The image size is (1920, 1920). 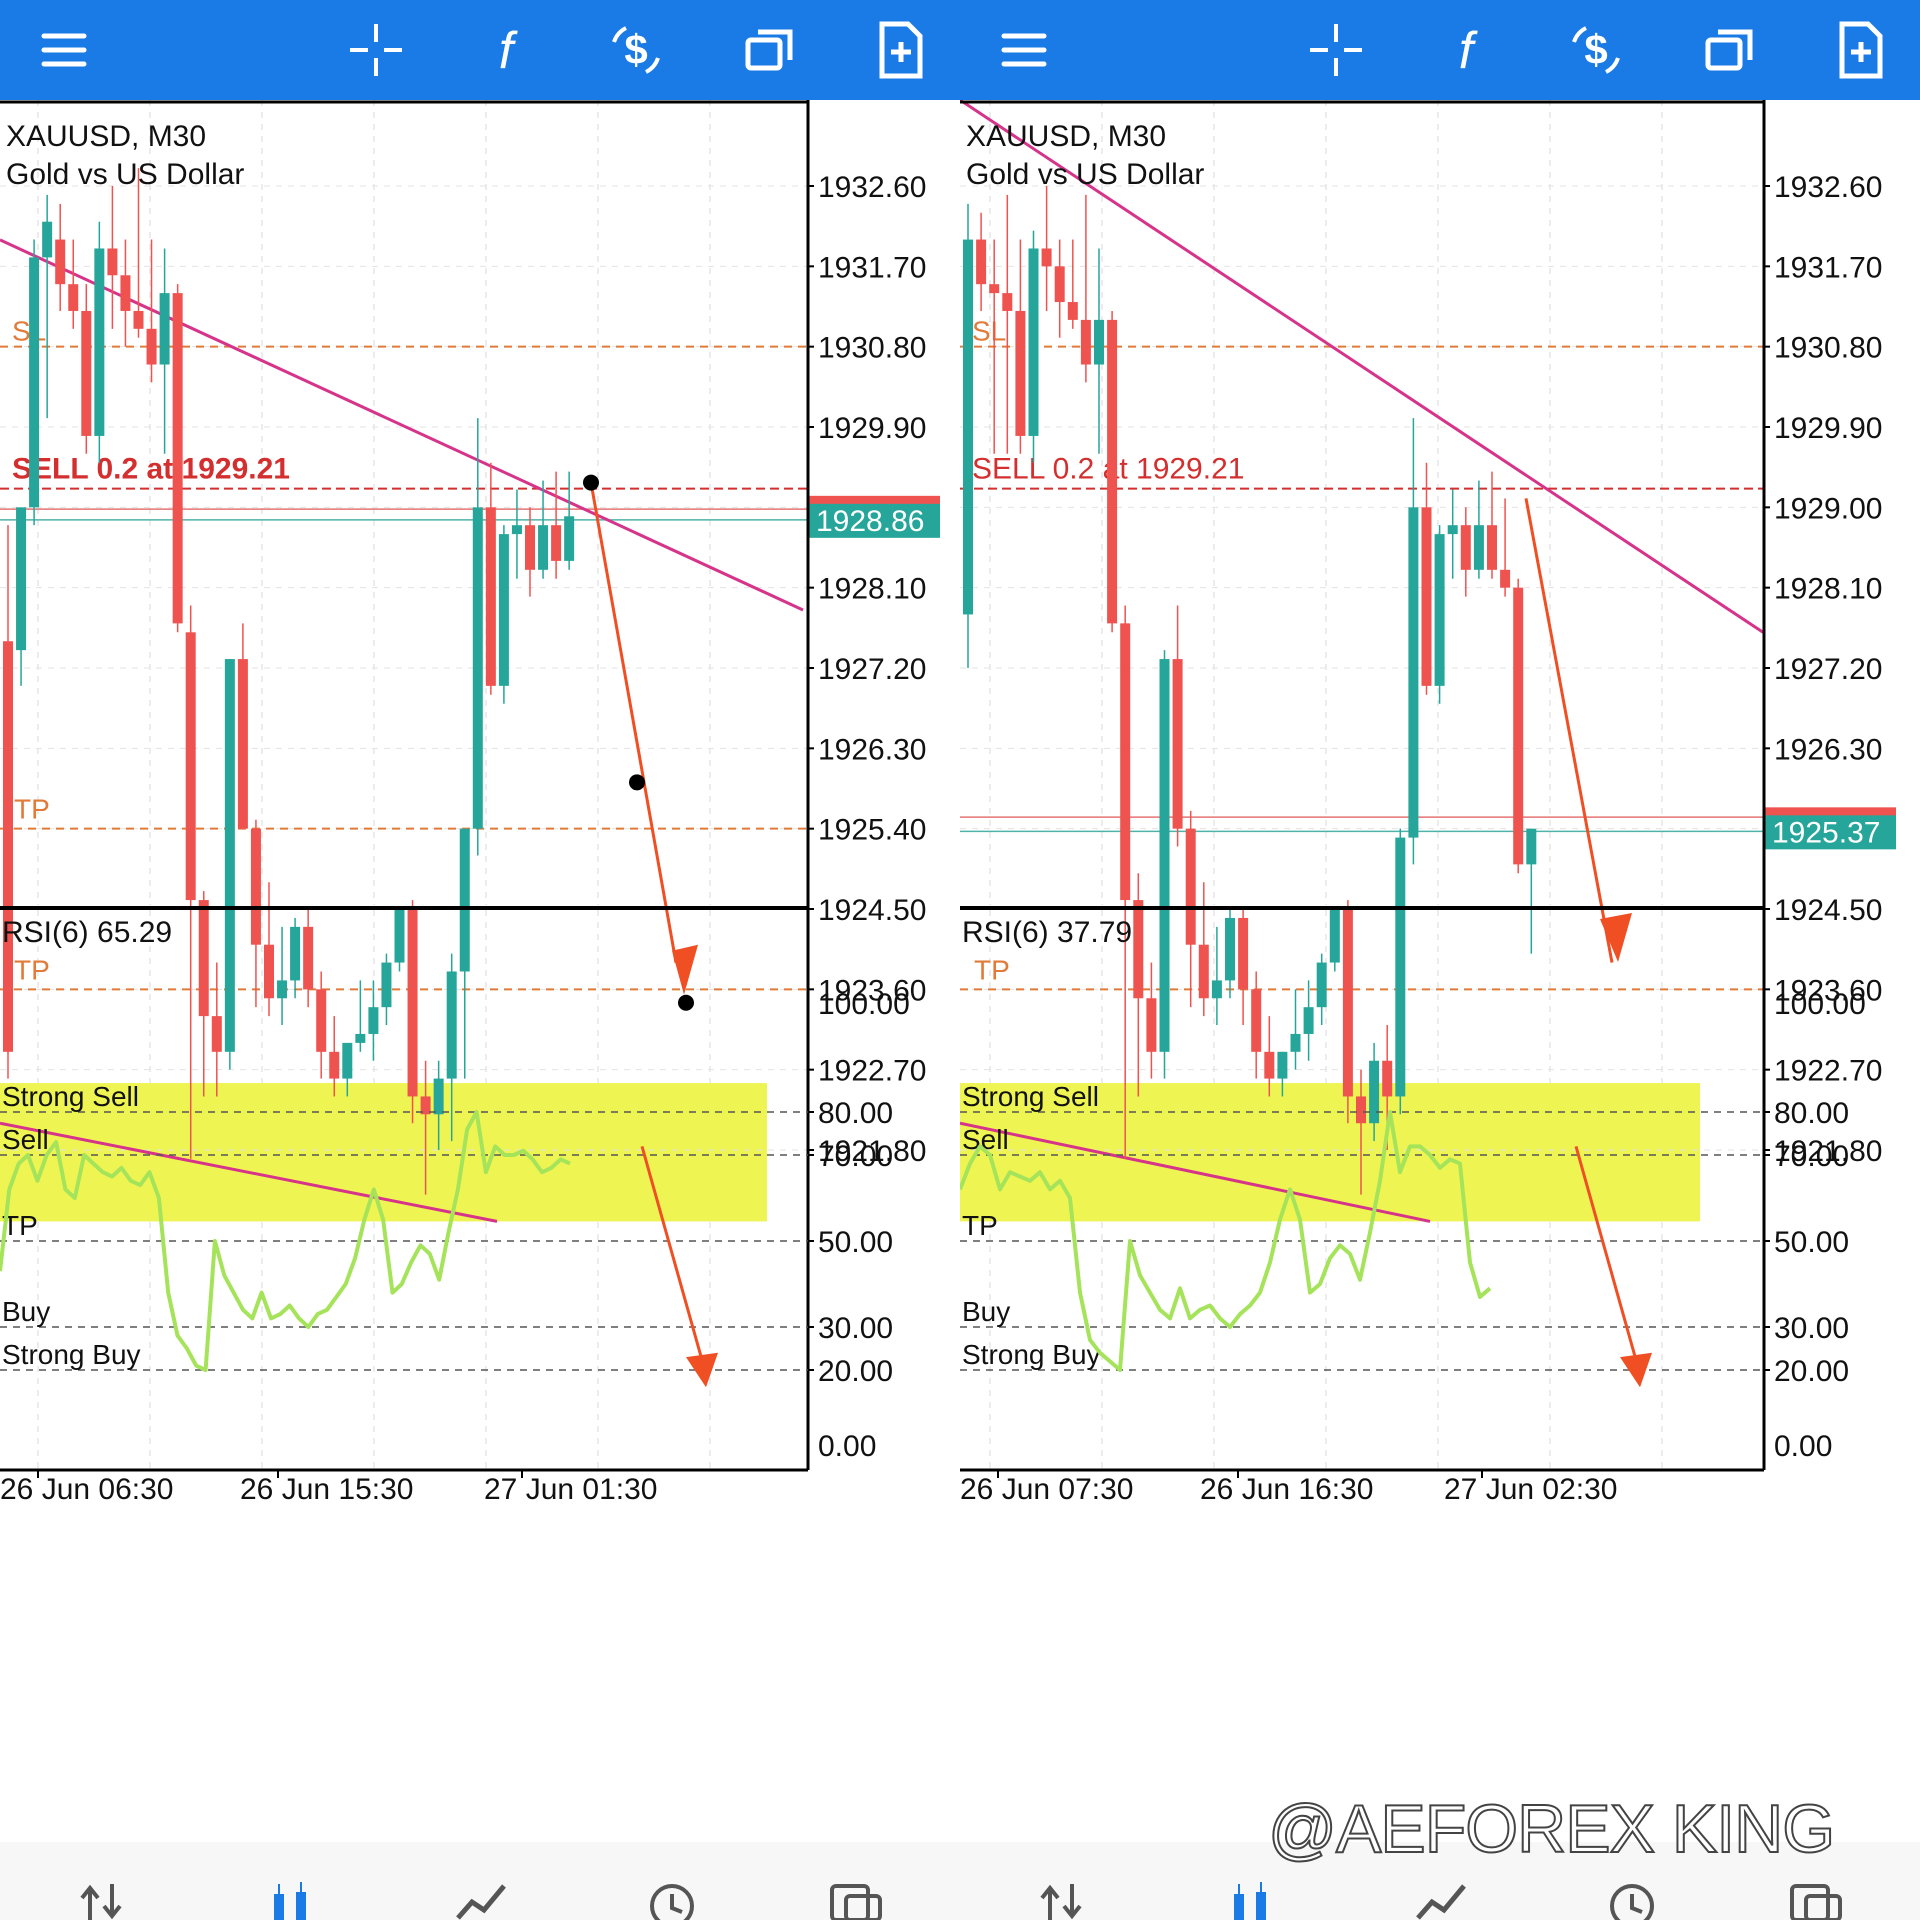 I want to click on price-axis-label: 1924.50, so click(x=1828, y=910).